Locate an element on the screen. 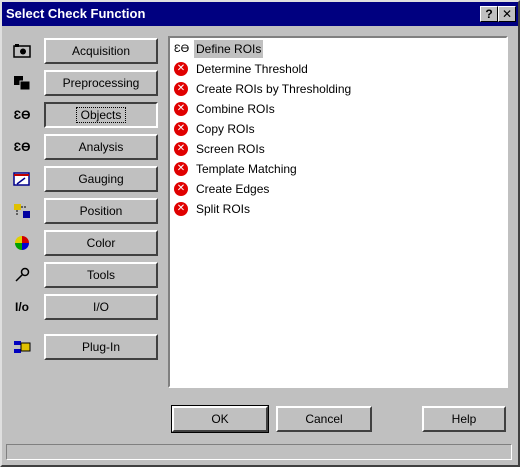 The image size is (520, 467). category-row-io: I/o I/O is located at coordinates (87, 307).